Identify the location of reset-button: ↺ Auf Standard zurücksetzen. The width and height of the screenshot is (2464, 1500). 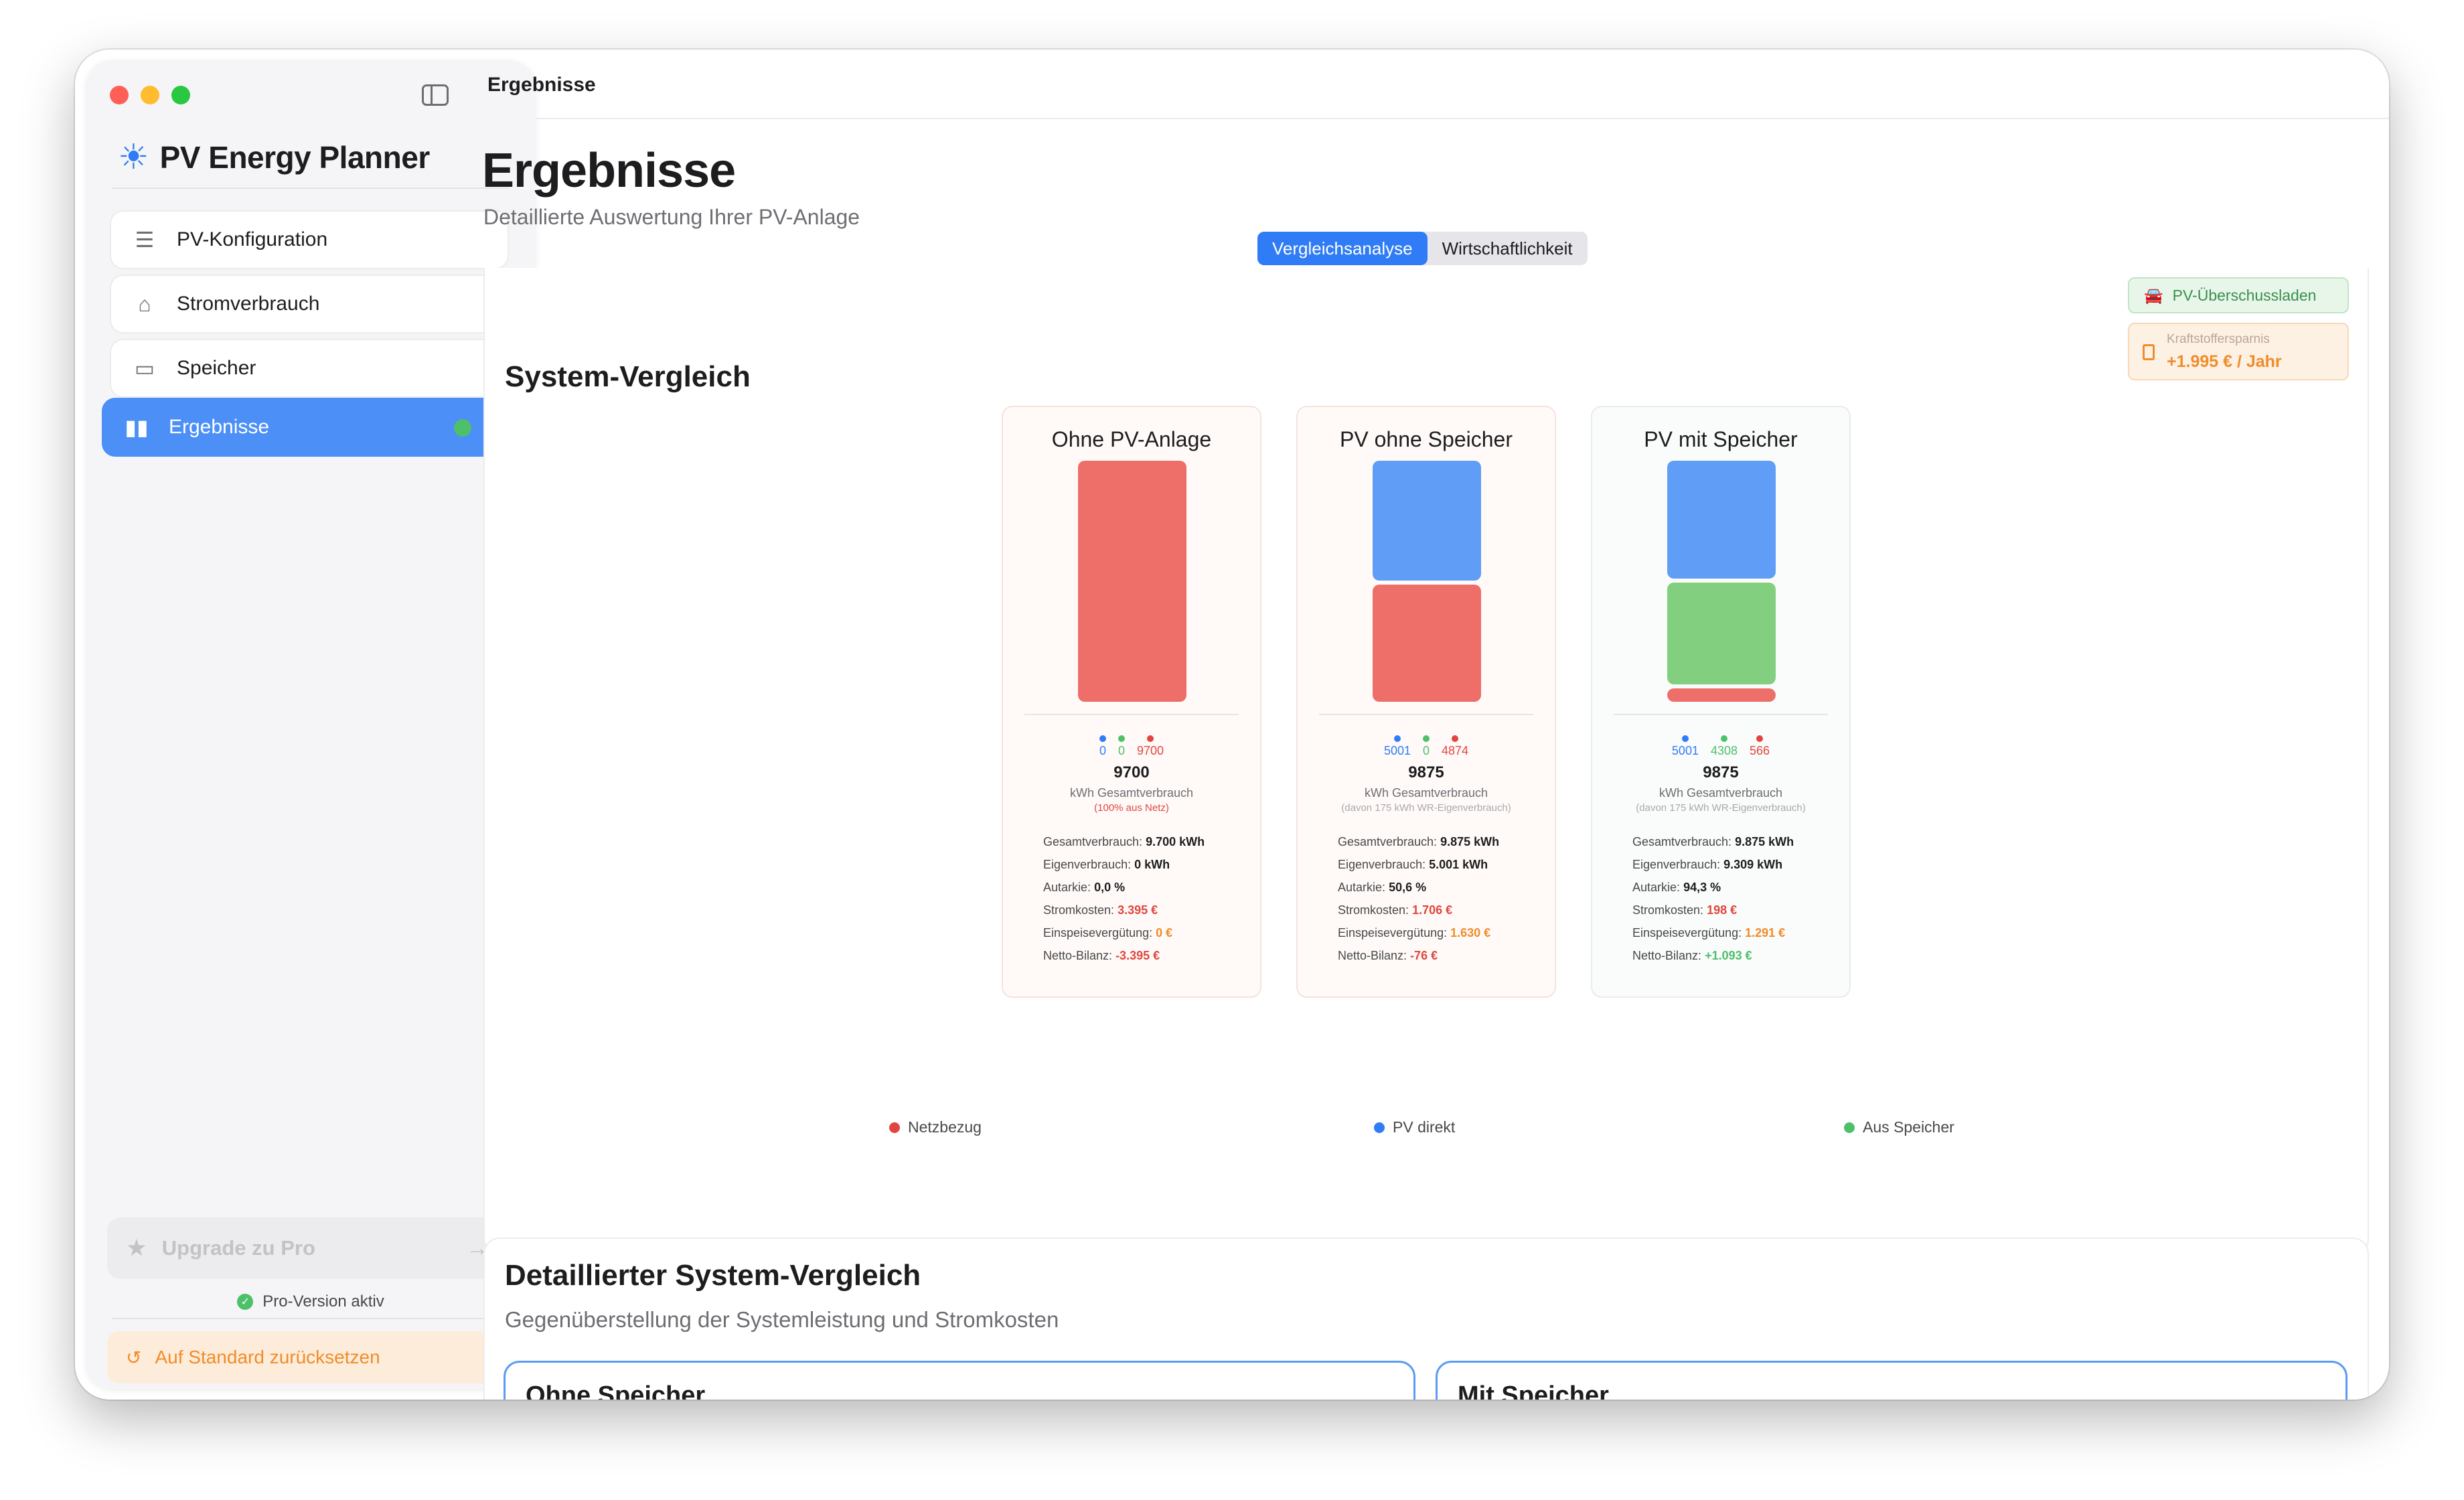
(308, 1357).